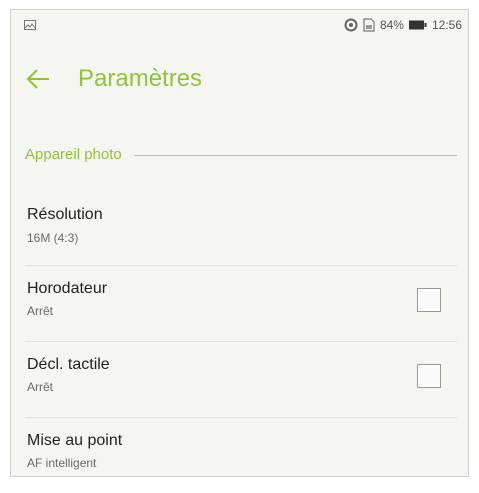 This screenshot has width=479, height=493. Describe the element at coordinates (417, 25) in the screenshot. I see `battery-icon` at that location.